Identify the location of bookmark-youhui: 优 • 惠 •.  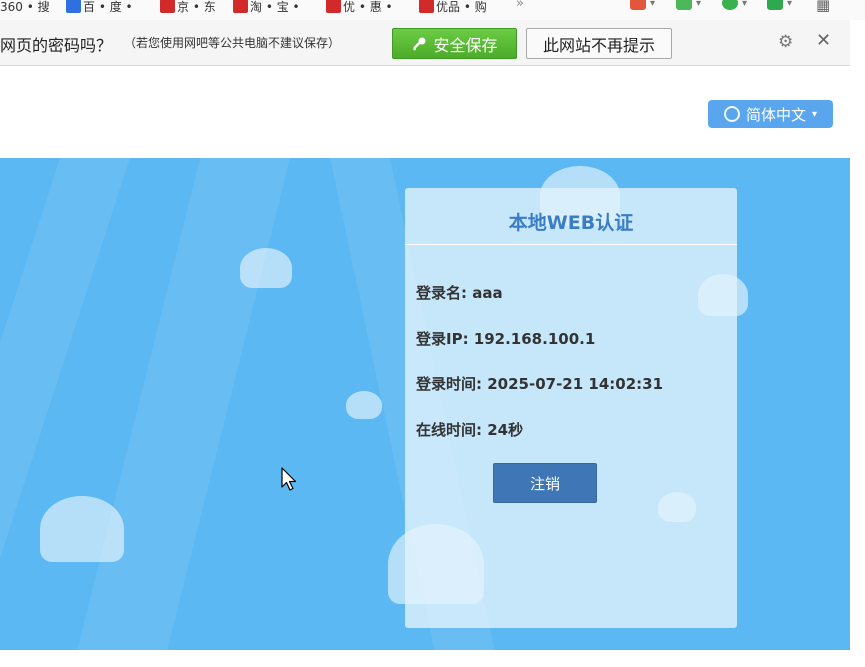
(359, 7).